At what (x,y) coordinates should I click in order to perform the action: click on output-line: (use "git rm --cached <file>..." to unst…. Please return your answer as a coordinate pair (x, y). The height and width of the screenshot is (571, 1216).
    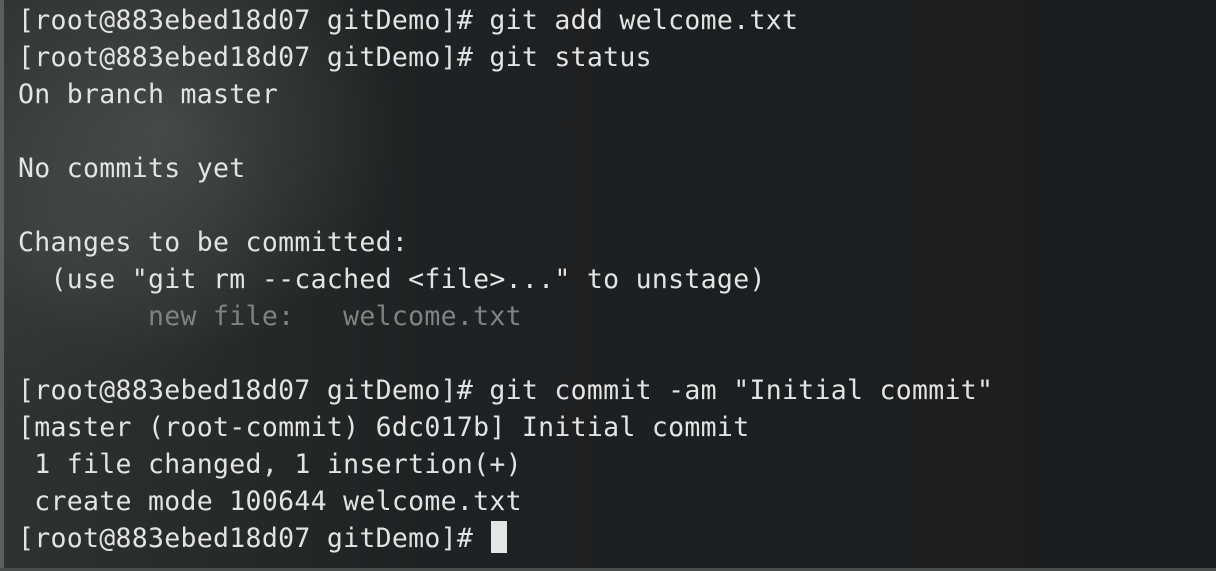
    Looking at the image, I should click on (392, 279).